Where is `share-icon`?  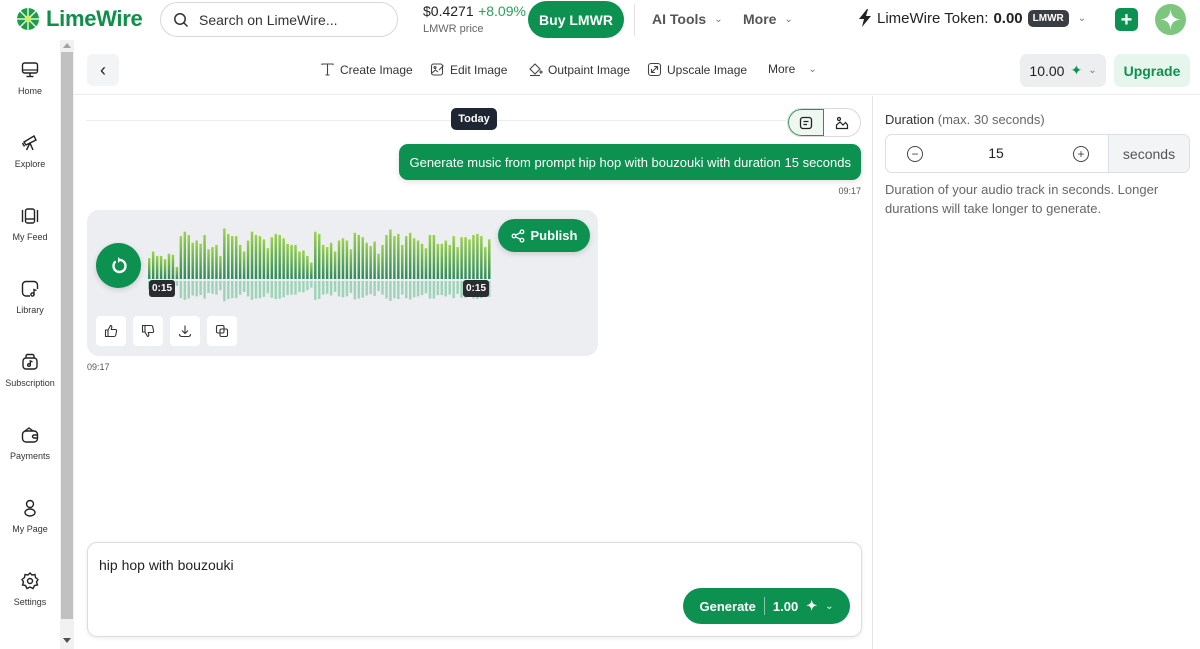
share-icon is located at coordinates (517, 235).